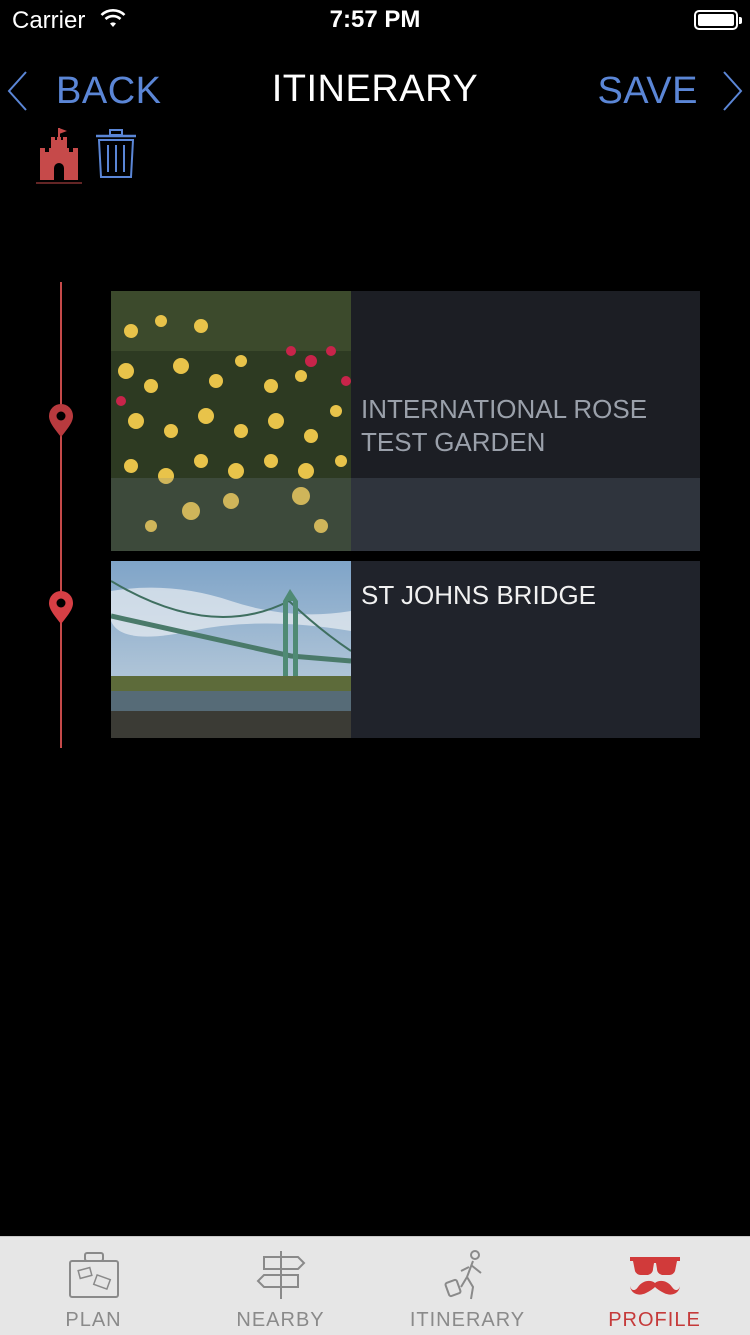 The height and width of the screenshot is (1335, 750). Describe the element at coordinates (93, 1320) in the screenshot. I see `tab-label: PLAN` at that location.